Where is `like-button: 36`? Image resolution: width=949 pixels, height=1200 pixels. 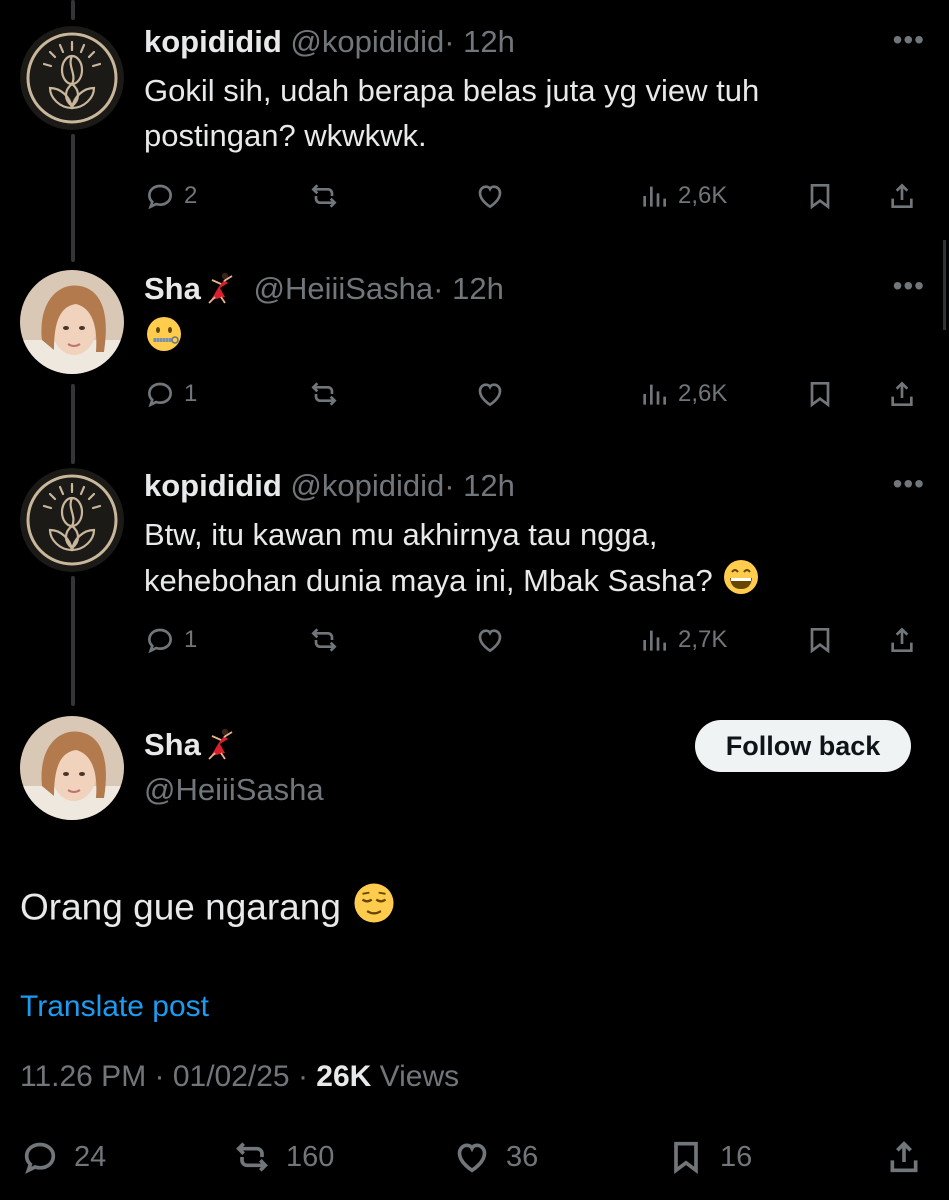
like-button: 36 is located at coordinates (495, 1157).